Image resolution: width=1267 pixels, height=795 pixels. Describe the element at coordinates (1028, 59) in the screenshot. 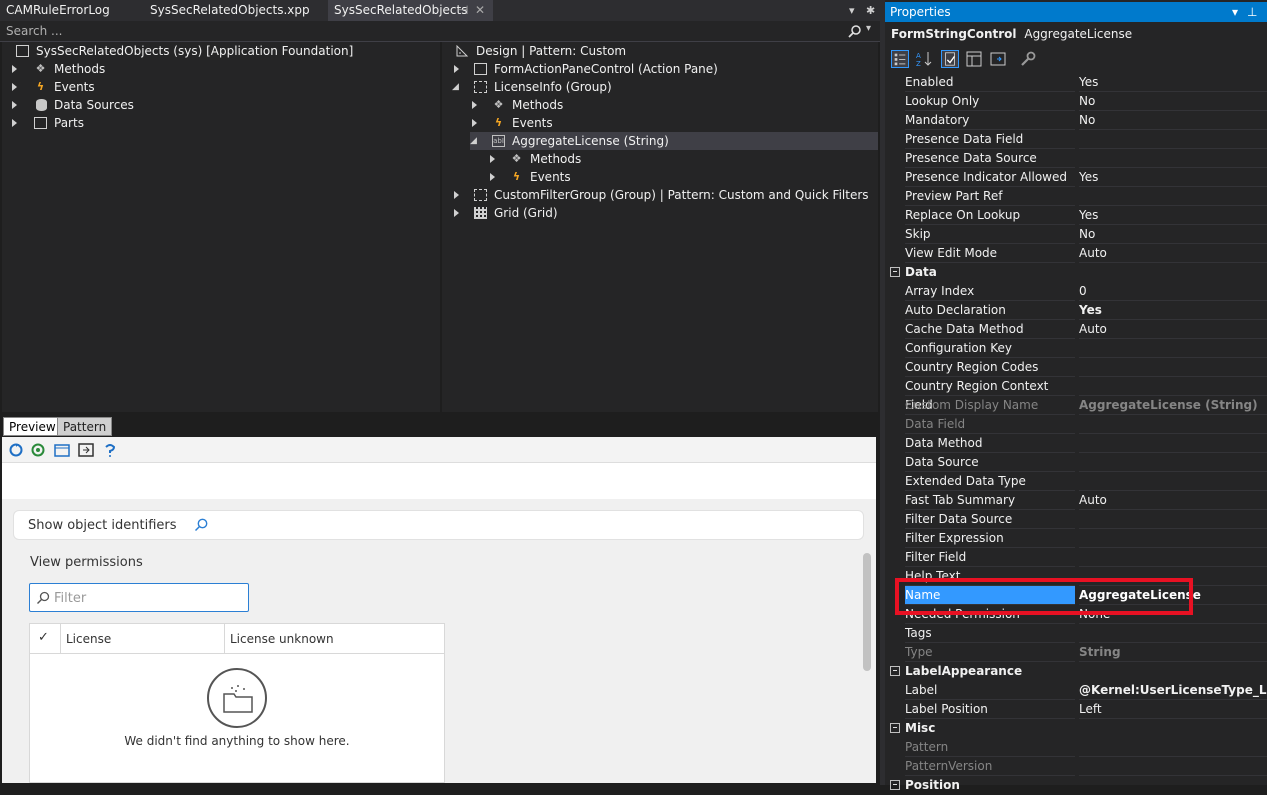

I see `wrench-icon` at that location.